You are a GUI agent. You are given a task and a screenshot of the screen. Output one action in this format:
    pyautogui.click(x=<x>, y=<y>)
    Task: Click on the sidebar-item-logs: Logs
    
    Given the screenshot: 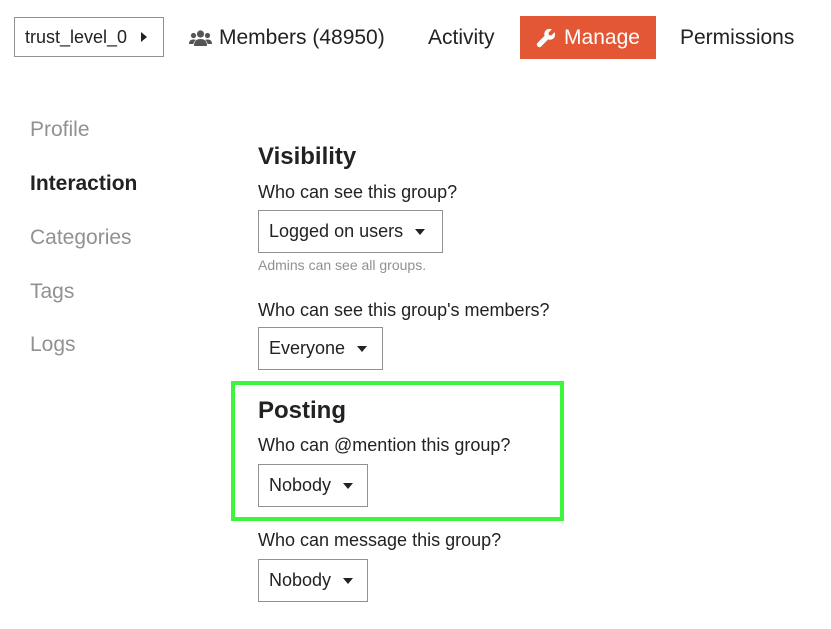 What is the action you would take?
    pyautogui.click(x=53, y=345)
    